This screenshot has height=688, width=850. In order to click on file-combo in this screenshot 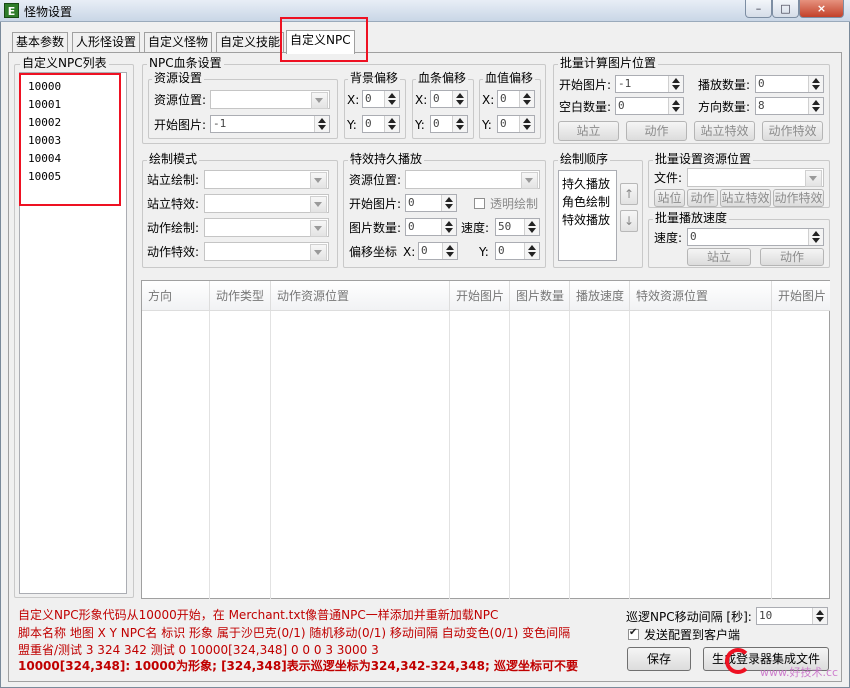, I will do `click(755, 177)`.